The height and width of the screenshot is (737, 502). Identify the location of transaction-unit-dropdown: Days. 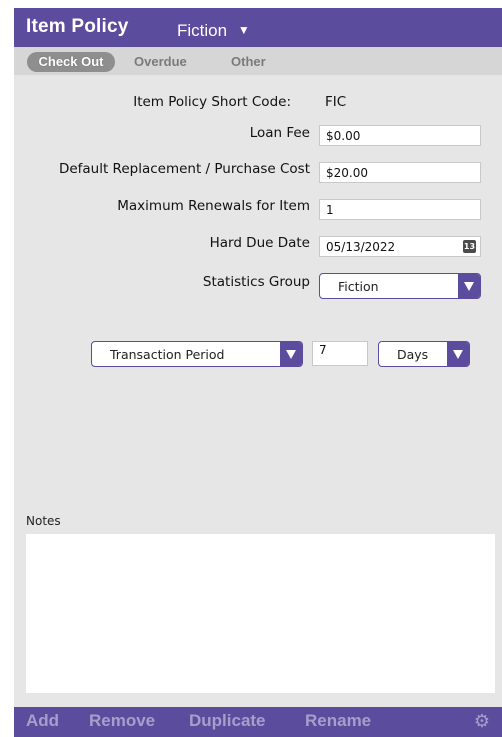
(424, 354).